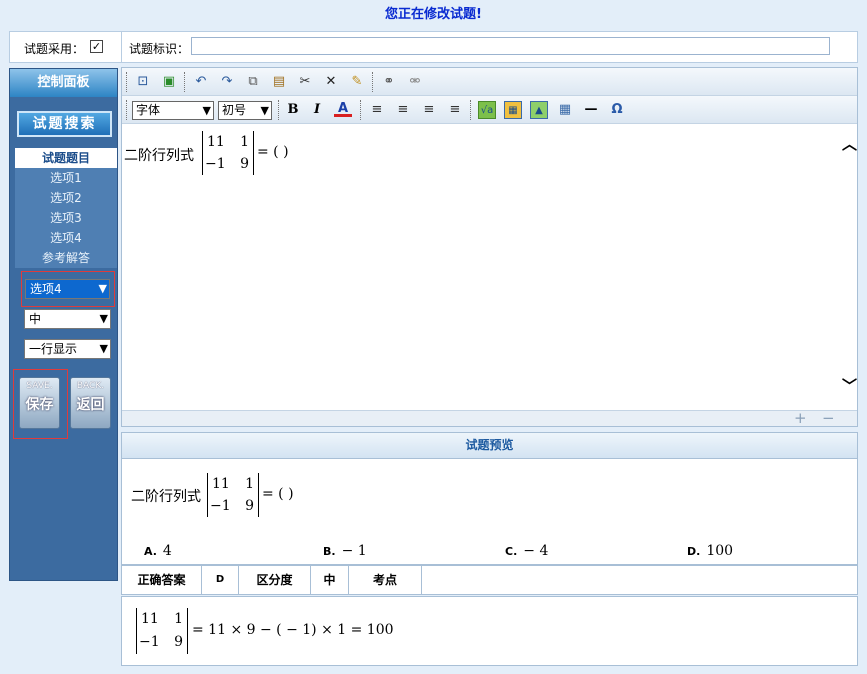 This screenshot has width=867, height=674. I want to click on delete-icon: ✕, so click(331, 82).